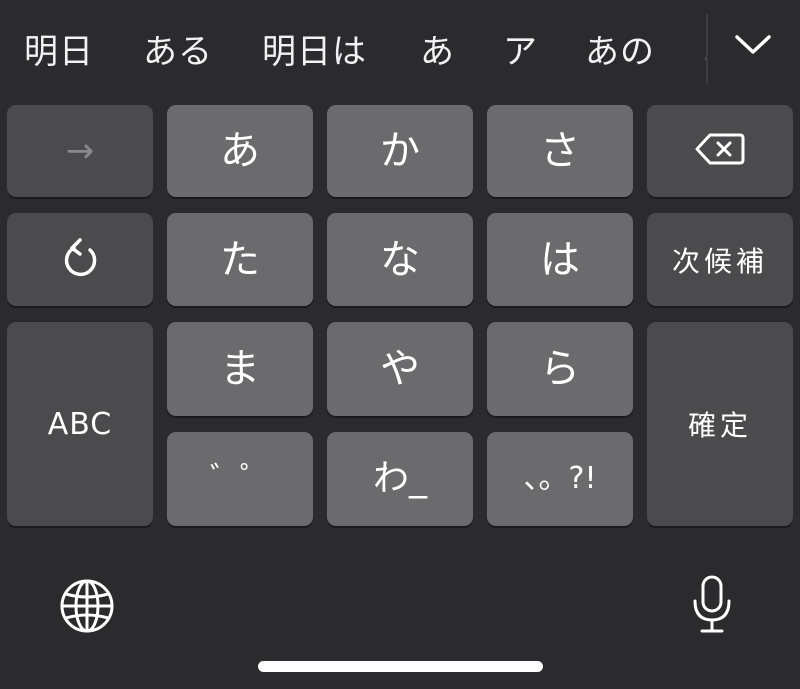 Image resolution: width=800 pixels, height=689 pixels. What do you see at coordinates (314, 52) in the screenshot?
I see `candidate-item: 明日は` at bounding box center [314, 52].